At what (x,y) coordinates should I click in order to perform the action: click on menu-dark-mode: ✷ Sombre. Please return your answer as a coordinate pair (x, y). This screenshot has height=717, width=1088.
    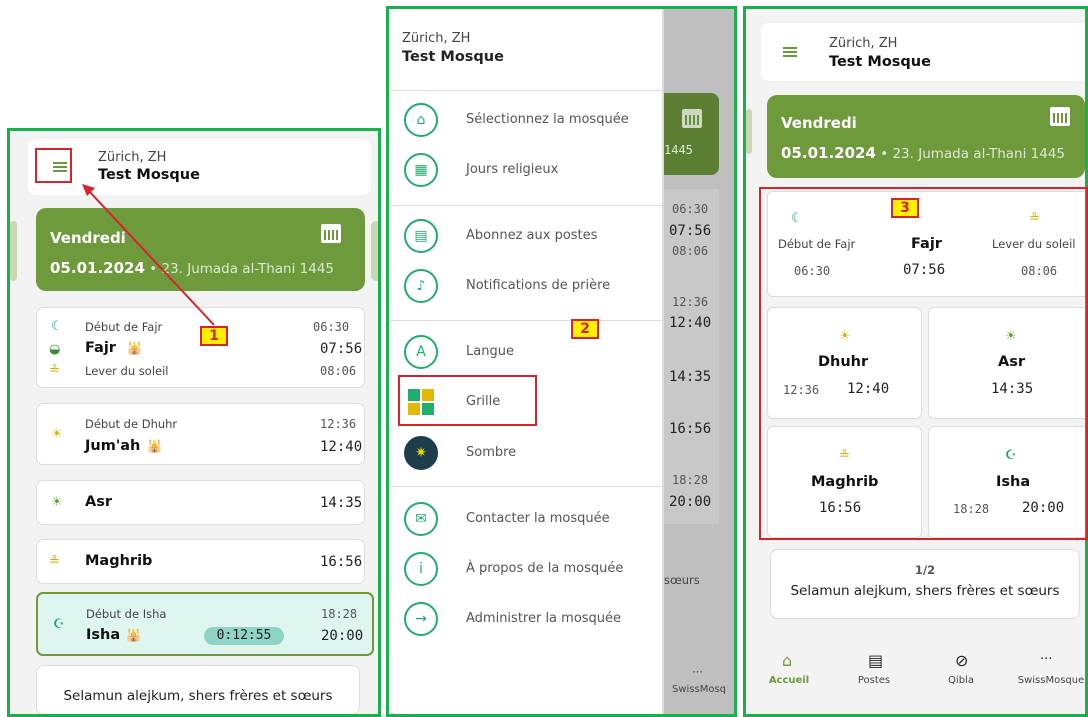
    Looking at the image, I should click on (531, 454).